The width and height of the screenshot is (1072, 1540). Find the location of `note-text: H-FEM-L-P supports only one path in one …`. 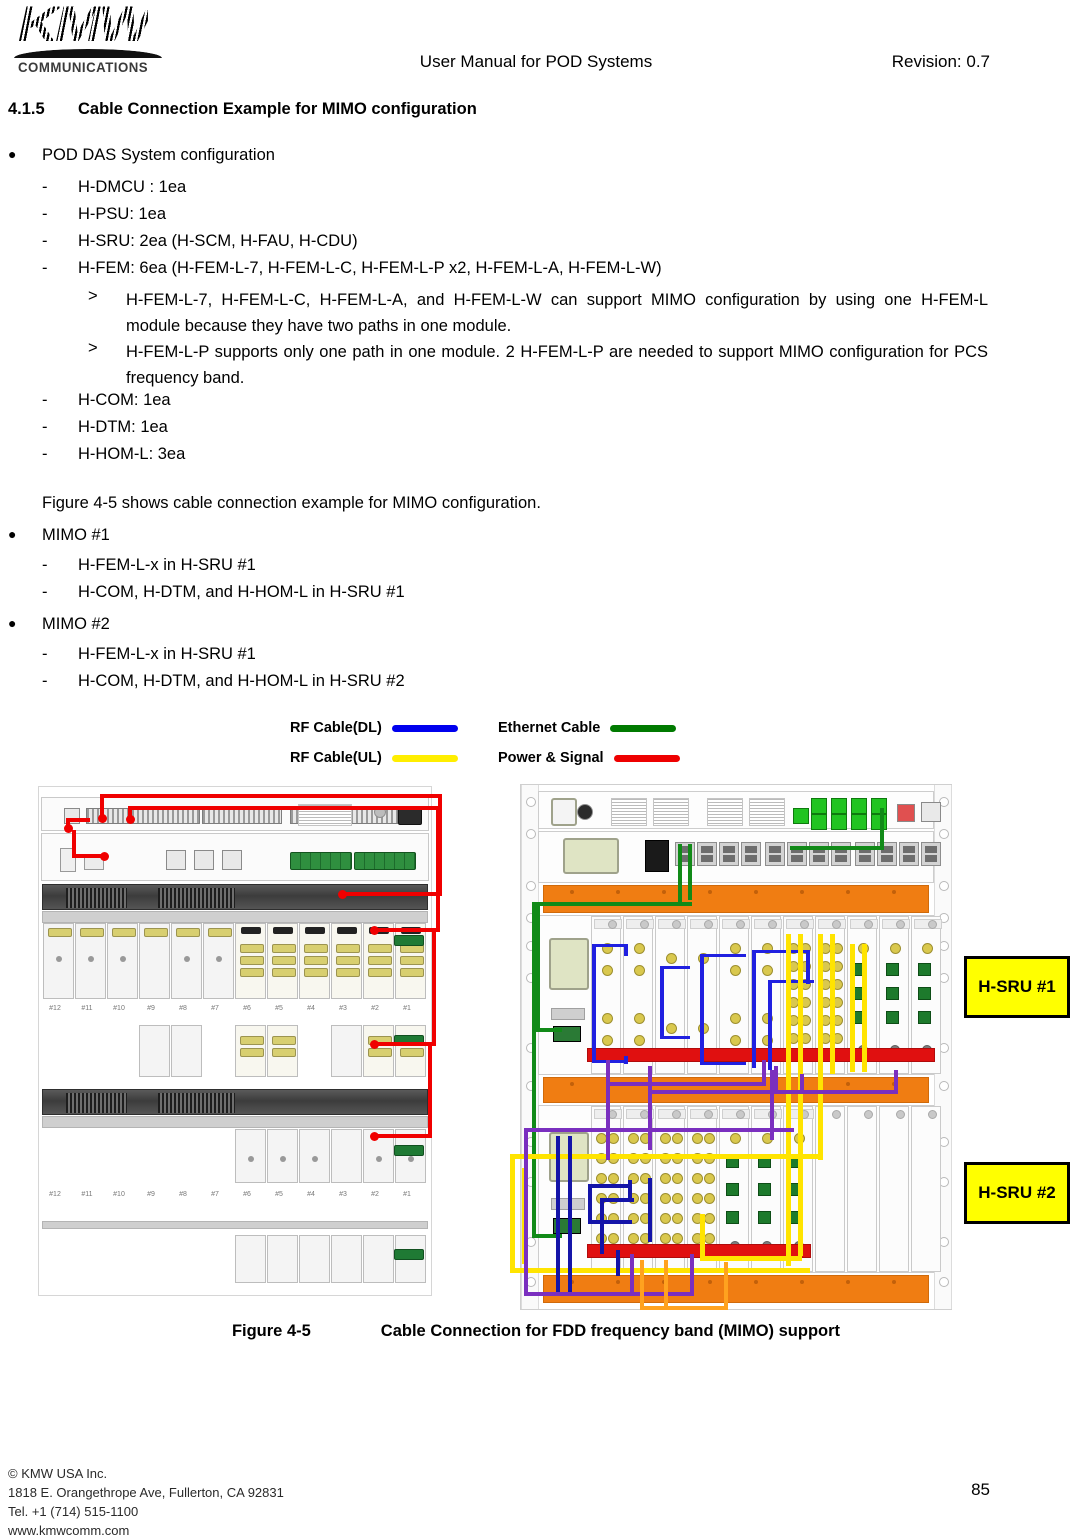

note-text: H-FEM-L-P supports only one path in one … is located at coordinates (557, 365).